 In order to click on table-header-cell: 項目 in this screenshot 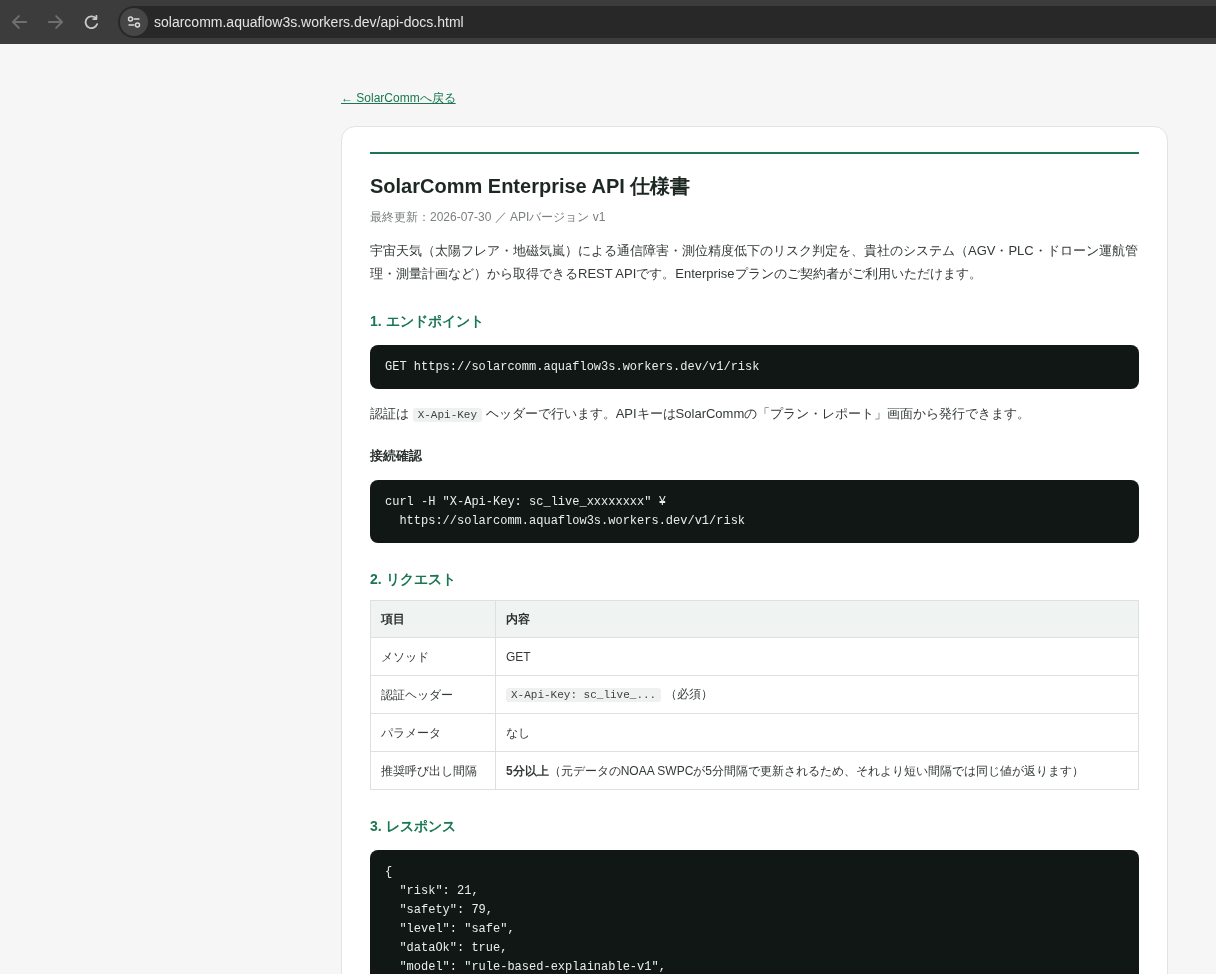, I will do `click(433, 619)`.